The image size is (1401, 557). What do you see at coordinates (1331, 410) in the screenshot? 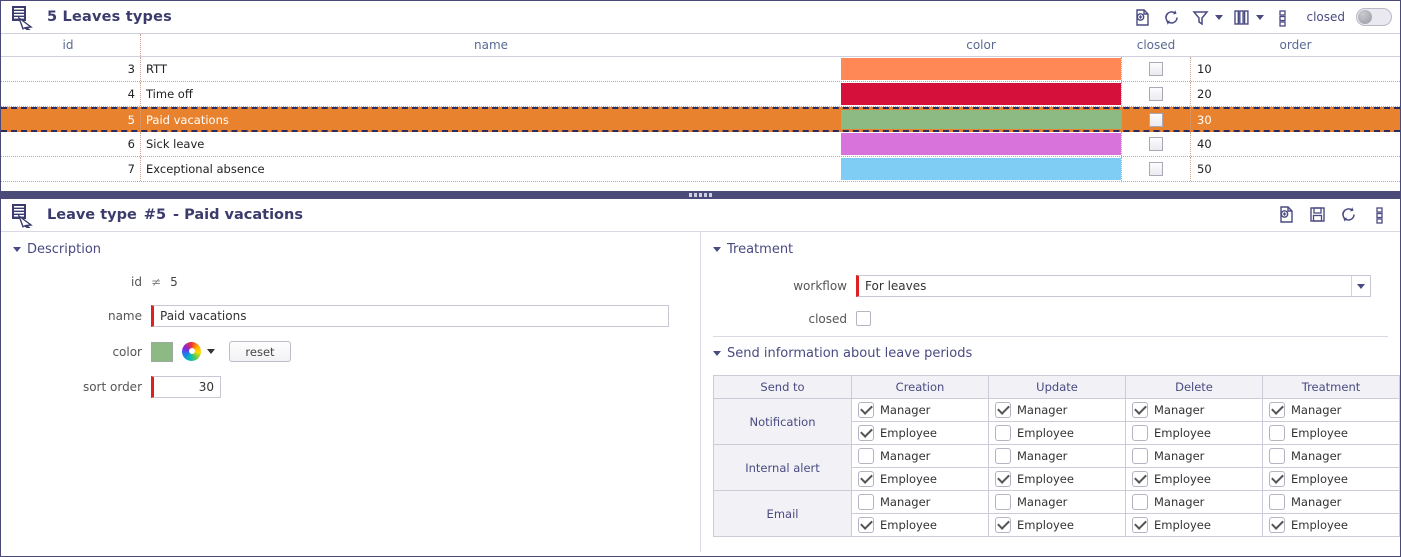
I see `cell-treatment-manager: Manager` at bounding box center [1331, 410].